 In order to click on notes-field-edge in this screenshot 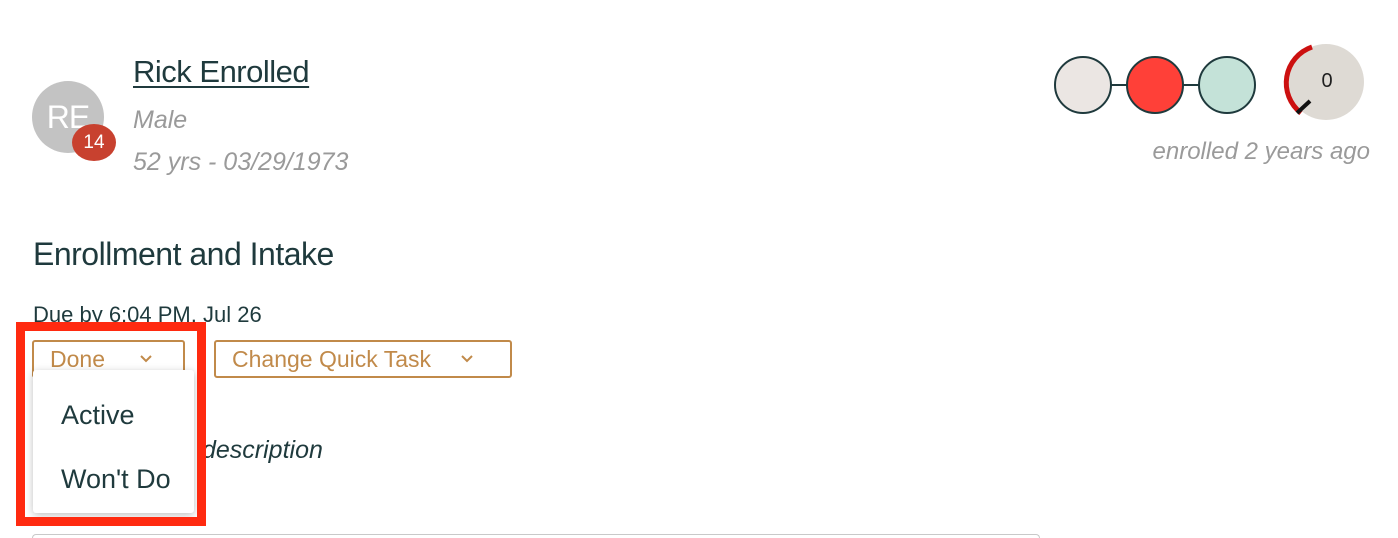, I will do `click(536, 536)`.